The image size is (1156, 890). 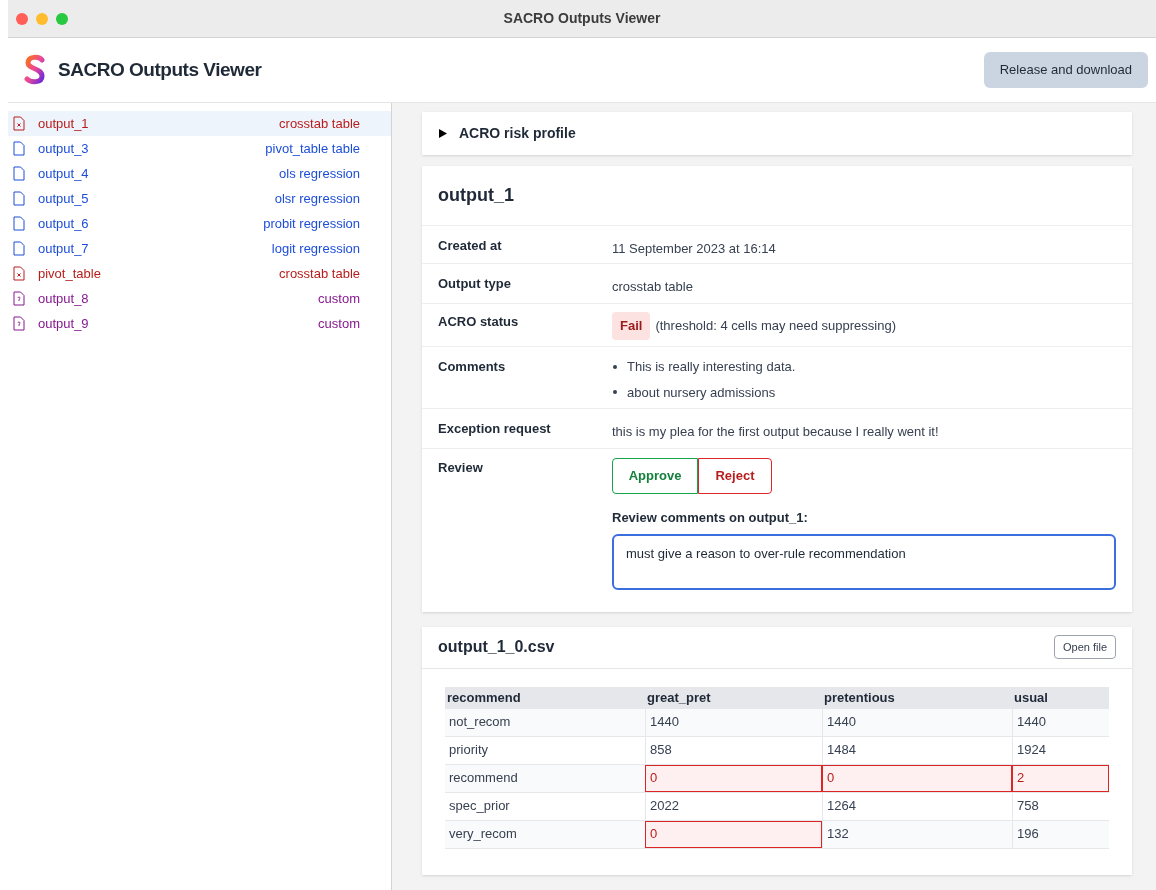 I want to click on app-name: SACRO Outputs Viewer, so click(x=160, y=69).